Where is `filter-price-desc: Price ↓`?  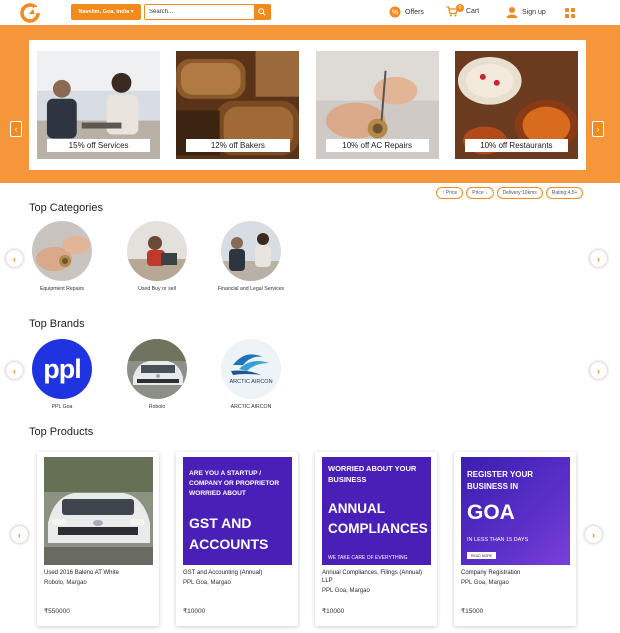 filter-price-desc: Price ↓ is located at coordinates (480, 193).